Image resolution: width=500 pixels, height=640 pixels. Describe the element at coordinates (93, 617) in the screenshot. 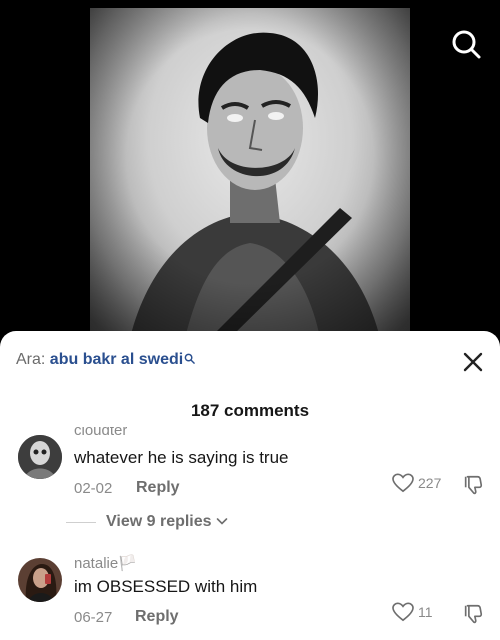

I see `comment-date: 06-27` at that location.